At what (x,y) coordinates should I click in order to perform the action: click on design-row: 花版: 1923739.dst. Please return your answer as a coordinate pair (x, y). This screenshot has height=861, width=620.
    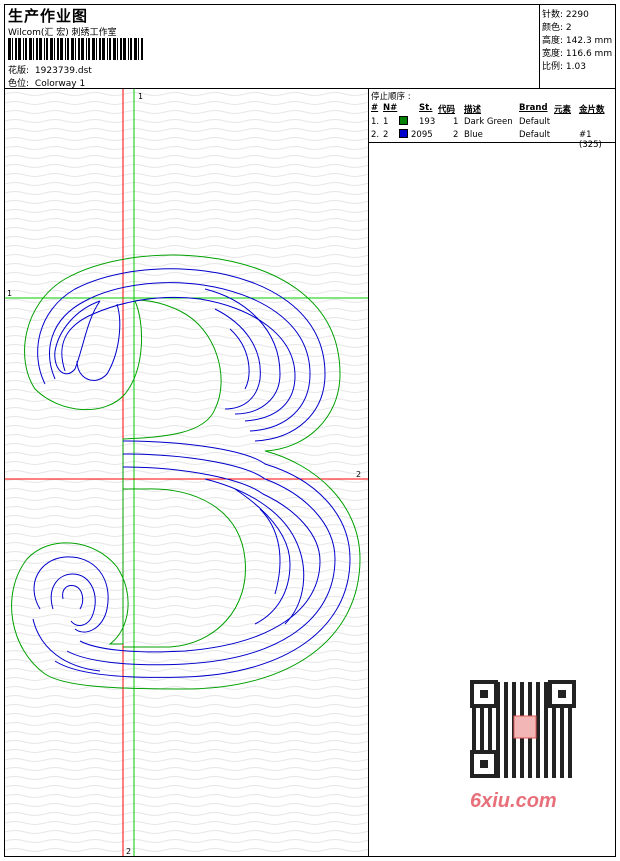
    Looking at the image, I should click on (50, 69).